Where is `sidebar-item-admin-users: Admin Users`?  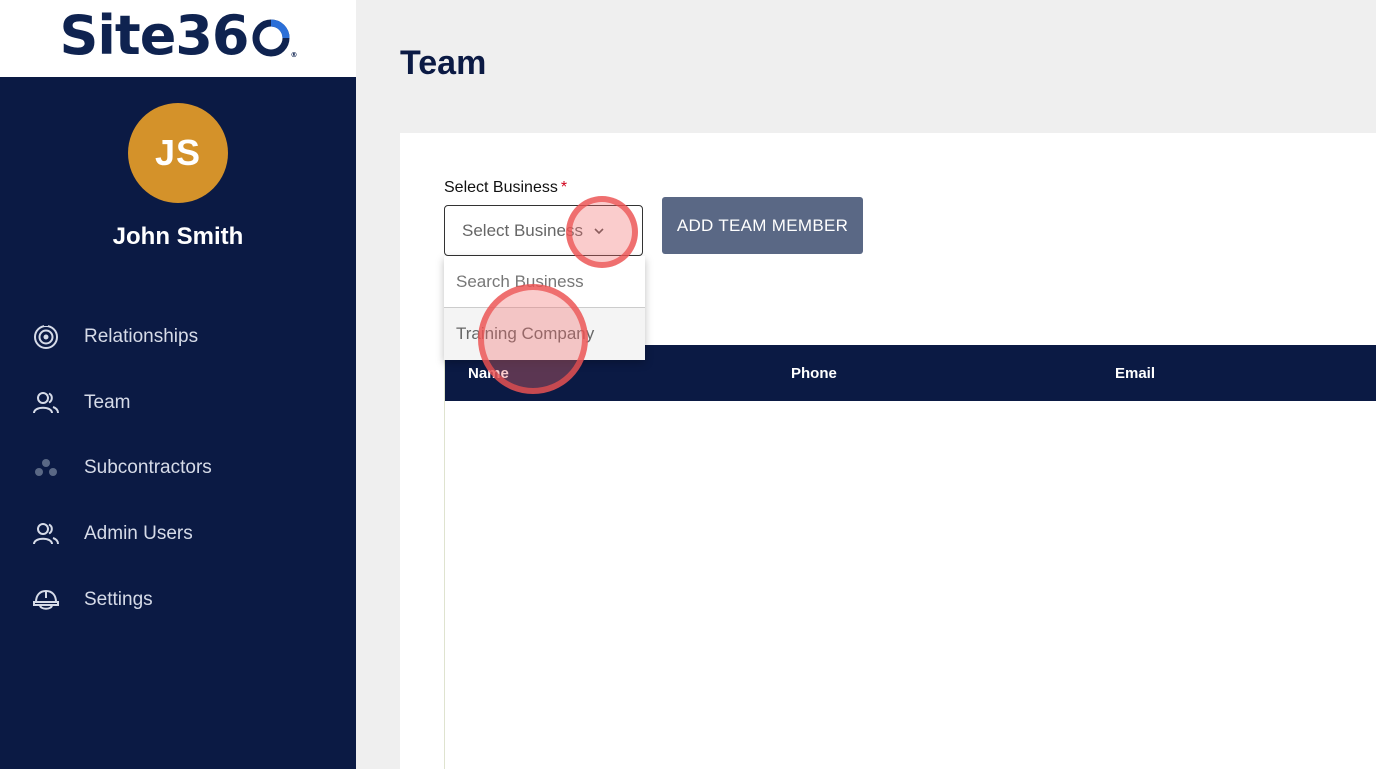
sidebar-item-admin-users: Admin Users is located at coordinates (178, 534).